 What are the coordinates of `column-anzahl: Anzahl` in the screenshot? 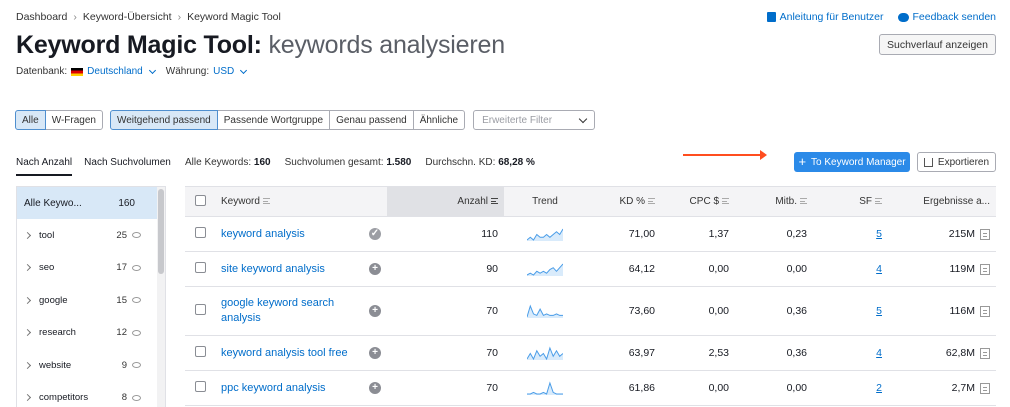 It's located at (445, 201).